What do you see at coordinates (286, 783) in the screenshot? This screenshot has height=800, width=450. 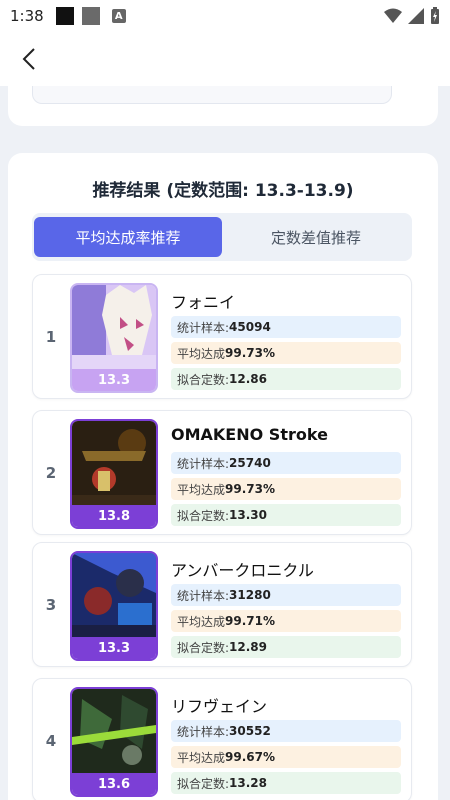 I see `stat-fit-constant: 拟合定数: 13.28` at bounding box center [286, 783].